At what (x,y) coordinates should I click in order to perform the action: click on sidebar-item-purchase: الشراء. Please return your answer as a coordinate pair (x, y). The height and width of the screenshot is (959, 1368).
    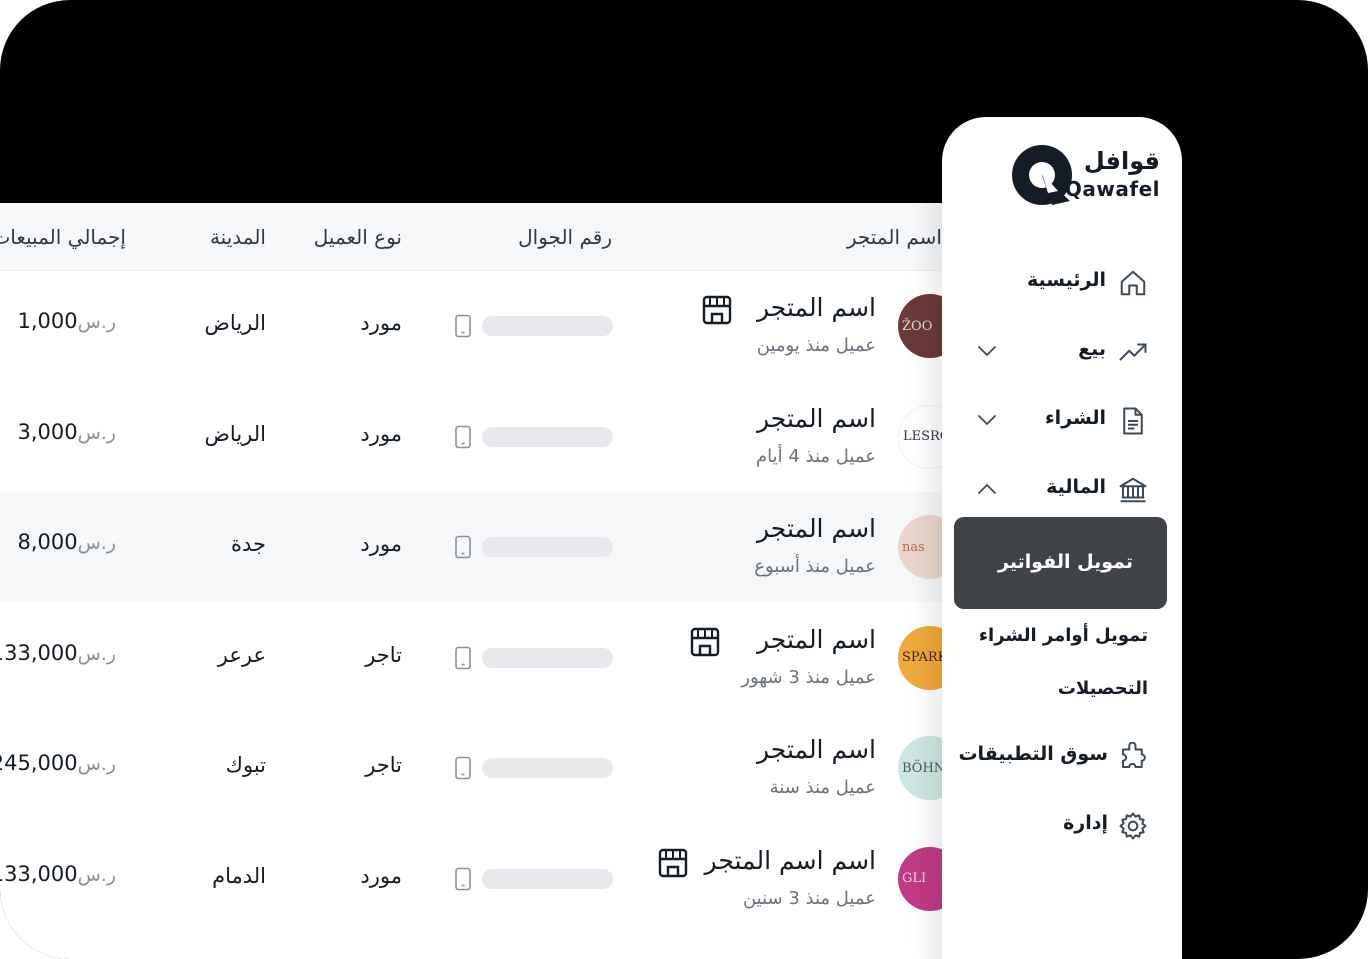
    Looking at the image, I should click on (1062, 420).